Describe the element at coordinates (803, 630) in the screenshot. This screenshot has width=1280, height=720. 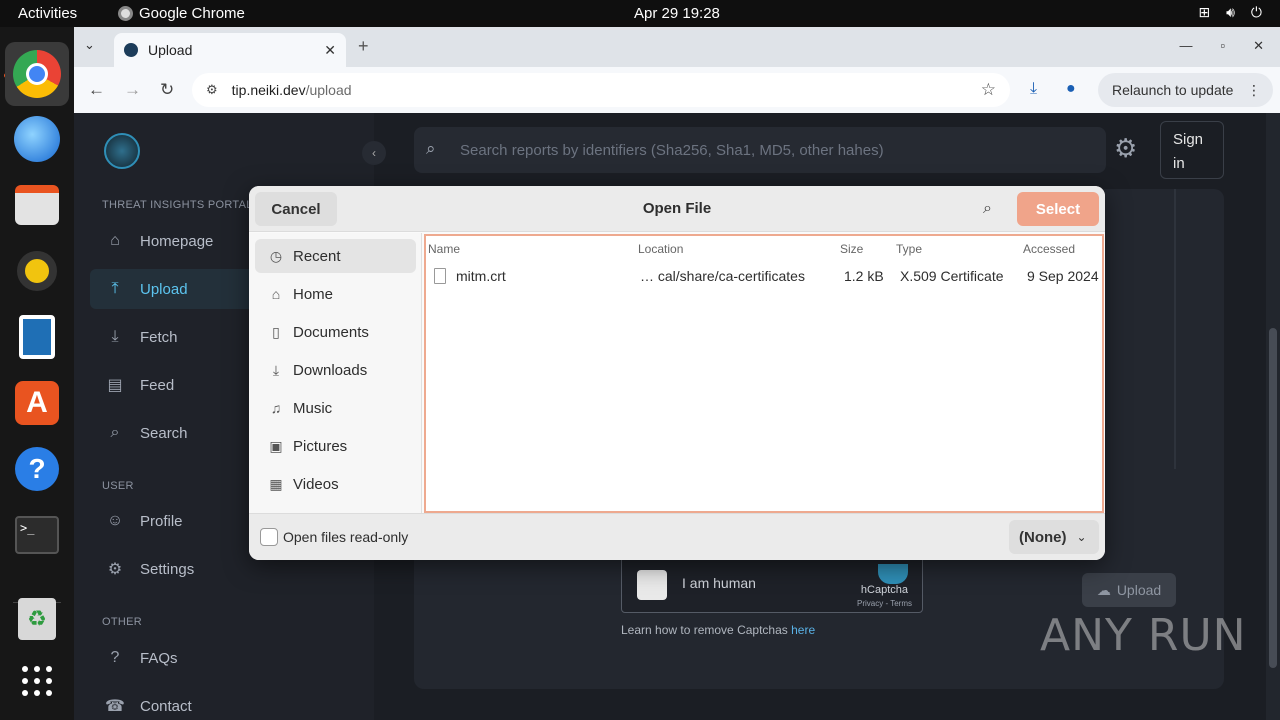
I see `learn-link: here` at that location.